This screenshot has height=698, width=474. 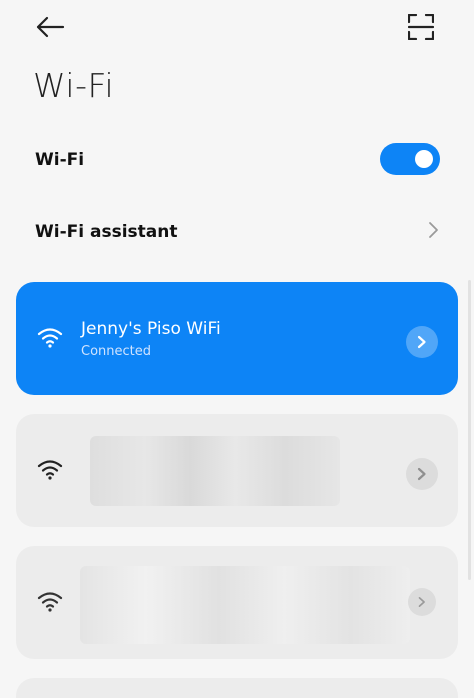 What do you see at coordinates (237, 688) in the screenshot?
I see `available-network-card` at bounding box center [237, 688].